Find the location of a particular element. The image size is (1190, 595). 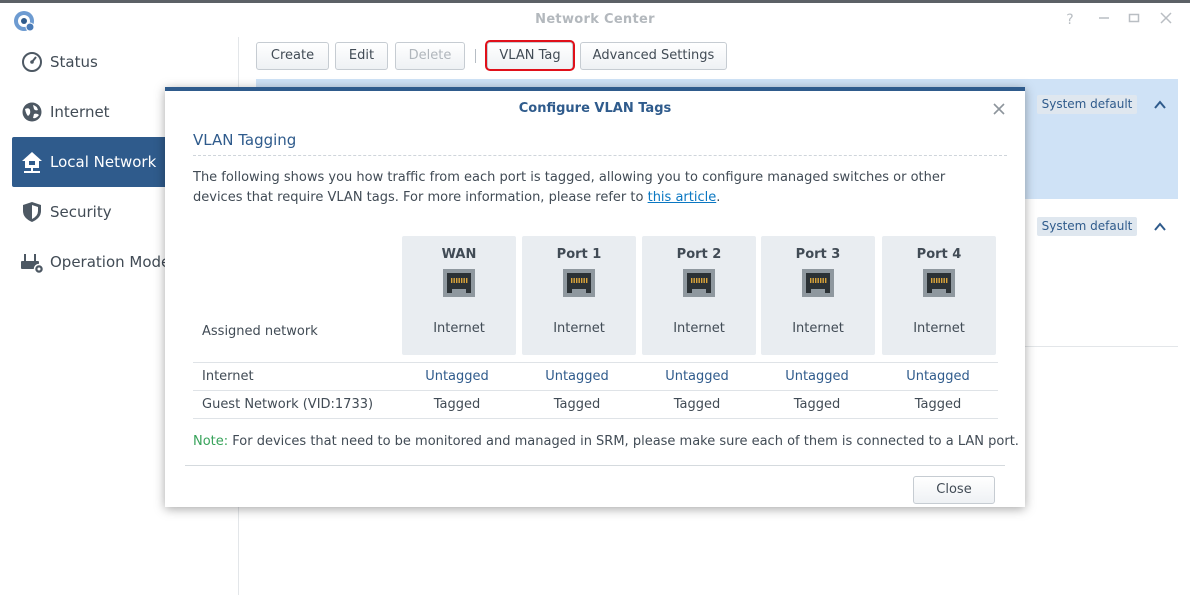

footer-divider is located at coordinates (595, 465).